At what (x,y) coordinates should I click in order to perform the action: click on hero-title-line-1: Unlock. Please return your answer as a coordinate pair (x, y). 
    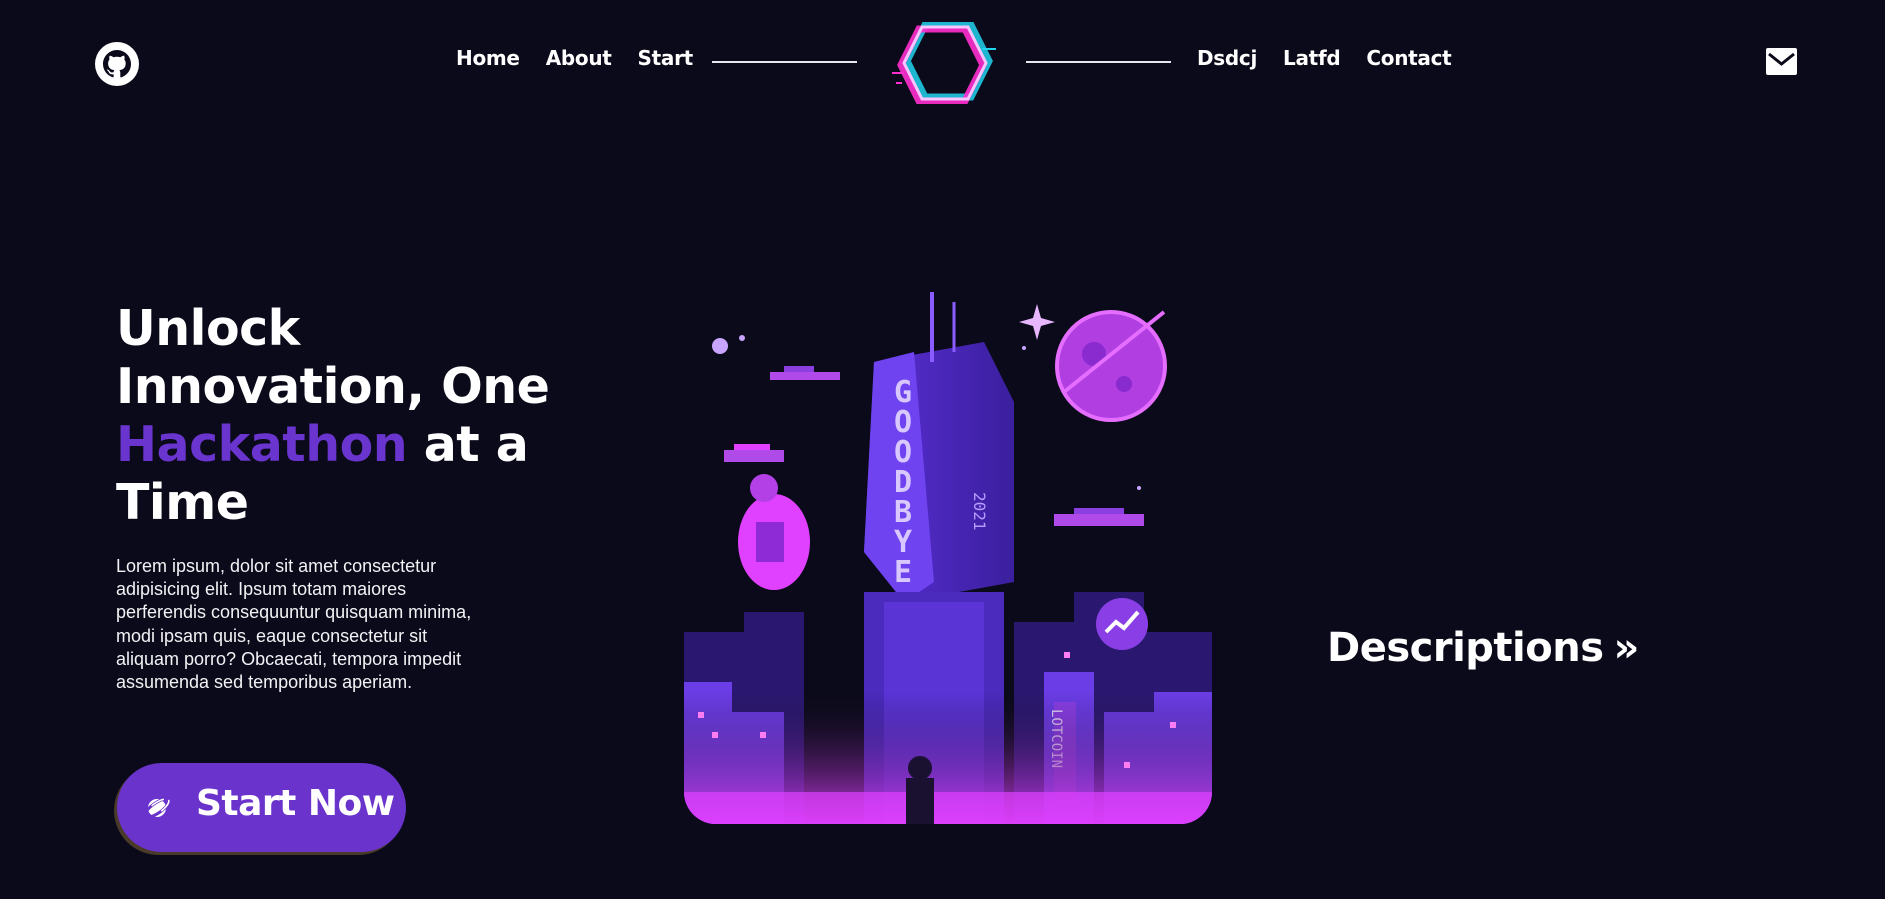
    Looking at the image, I should click on (208, 328).